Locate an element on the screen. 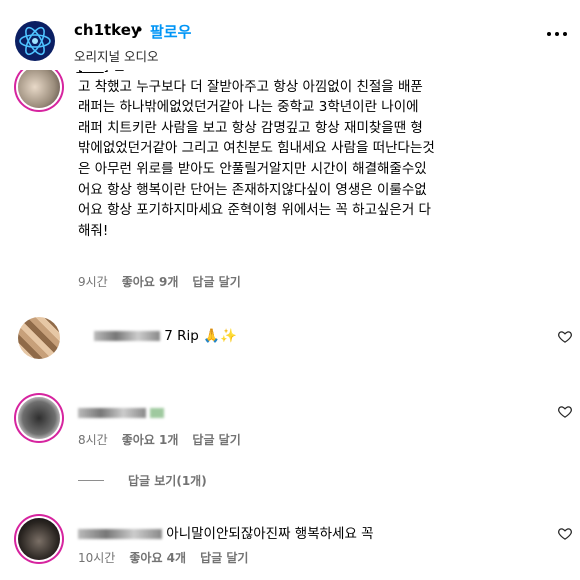 This screenshot has width=580, height=580. atom-icon is located at coordinates (35, 41).